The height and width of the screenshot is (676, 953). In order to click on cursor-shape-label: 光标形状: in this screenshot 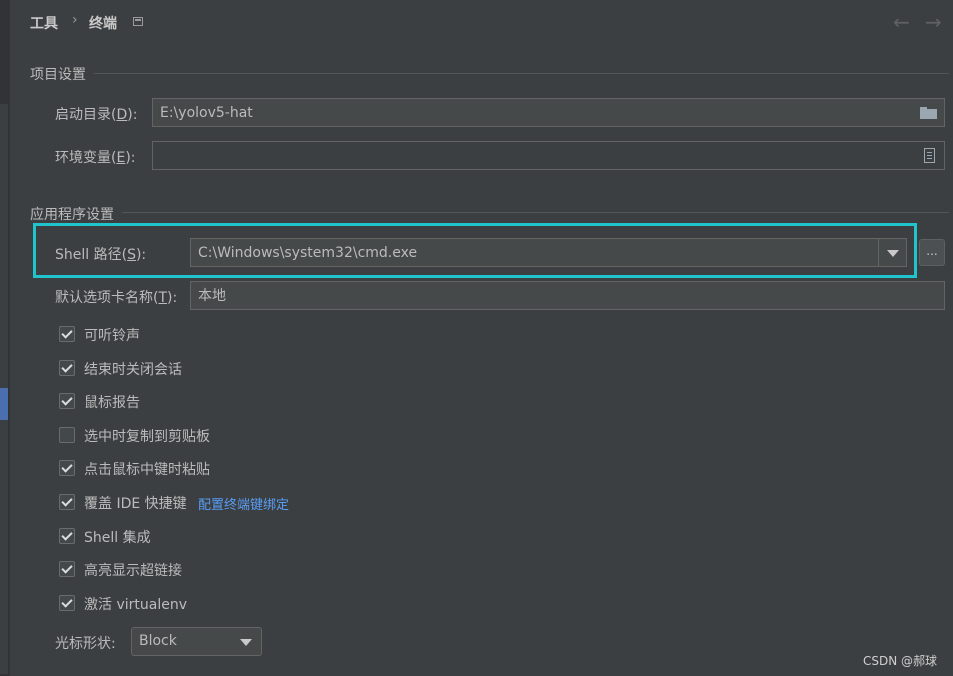, I will do `click(85, 644)`.